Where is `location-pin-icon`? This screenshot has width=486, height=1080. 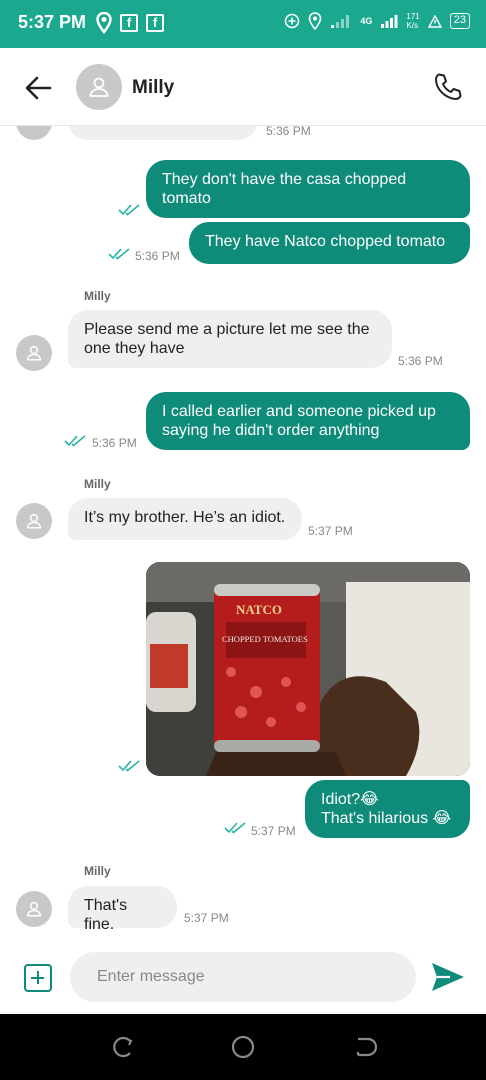
location-pin-icon is located at coordinates (104, 23).